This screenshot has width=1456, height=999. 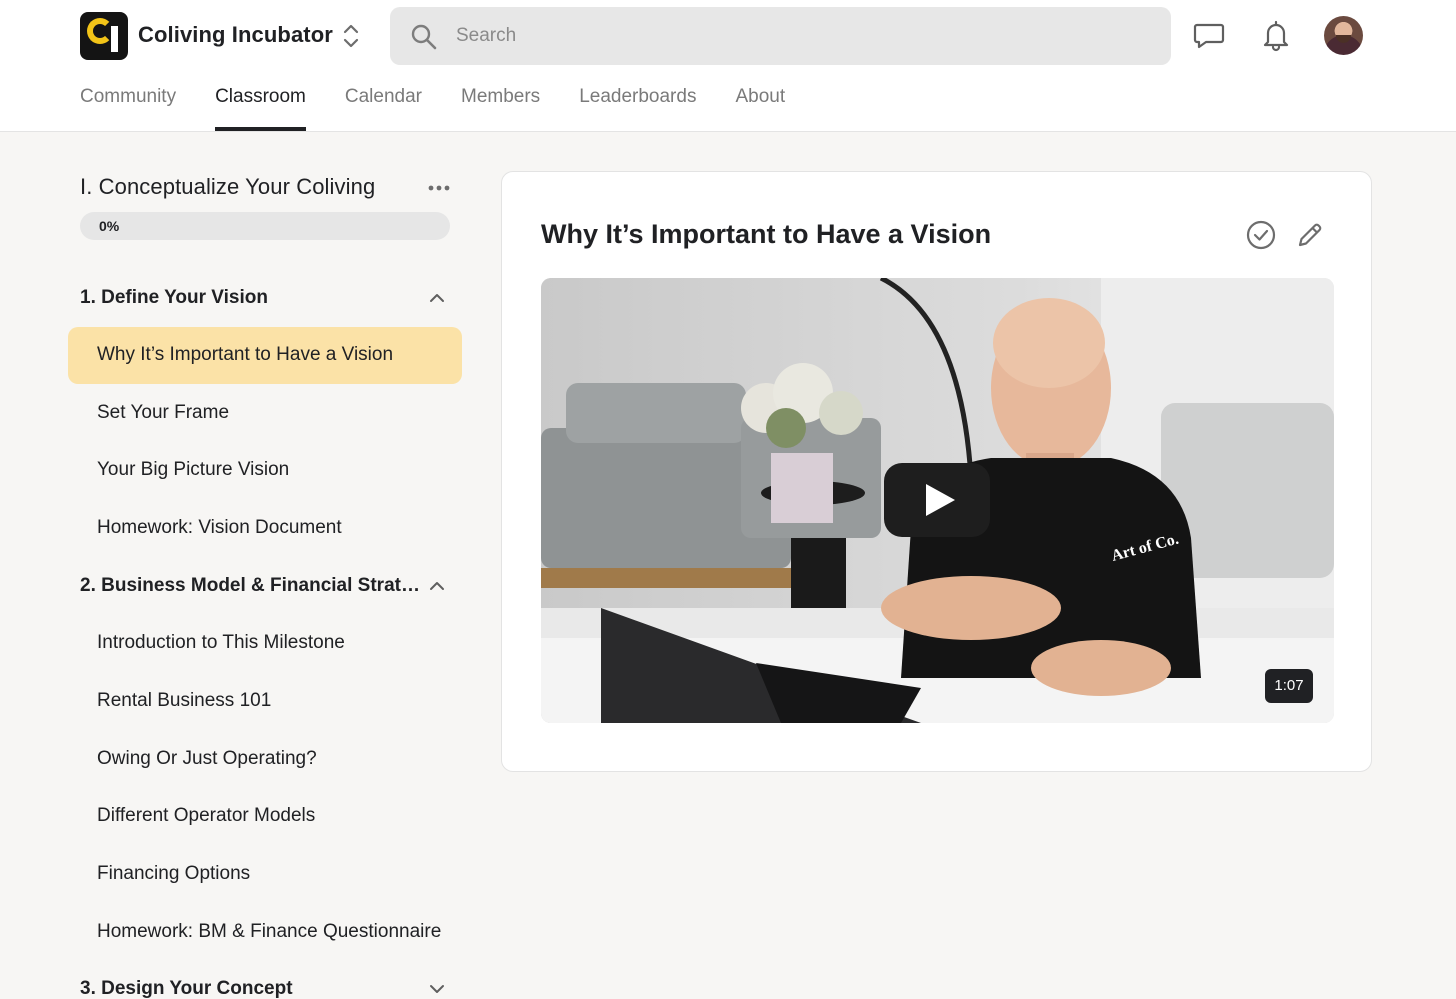 I want to click on lesson-label: Different Operator Models, so click(x=206, y=815).